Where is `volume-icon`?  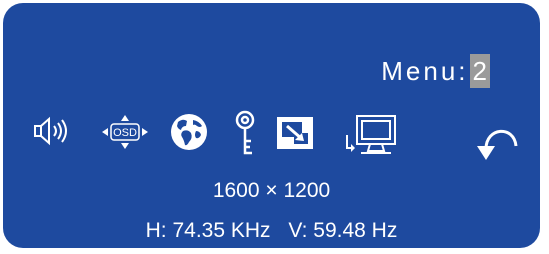
volume-icon is located at coordinates (54, 131).